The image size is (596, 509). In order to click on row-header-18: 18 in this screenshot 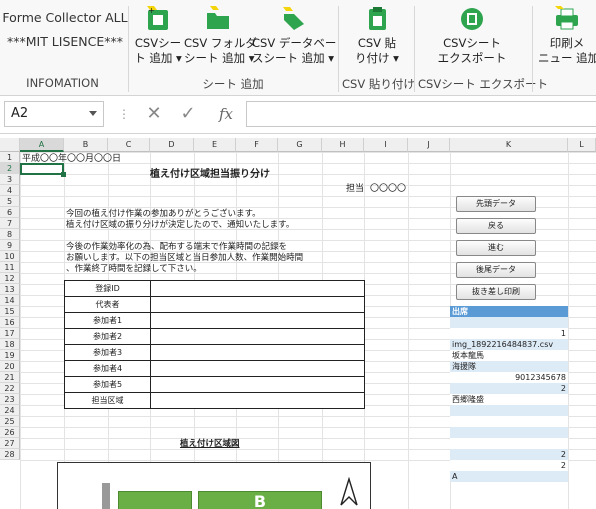, I will do `click(10, 344)`.